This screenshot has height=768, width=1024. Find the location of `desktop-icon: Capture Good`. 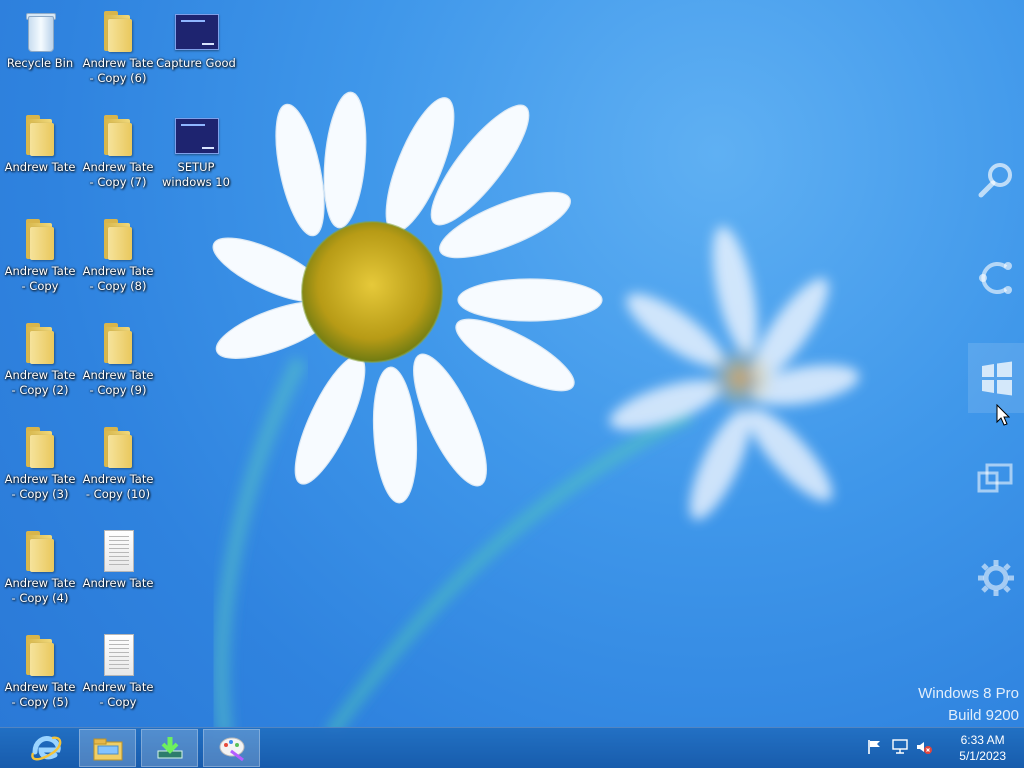

desktop-icon: Capture Good is located at coordinates (196, 38).